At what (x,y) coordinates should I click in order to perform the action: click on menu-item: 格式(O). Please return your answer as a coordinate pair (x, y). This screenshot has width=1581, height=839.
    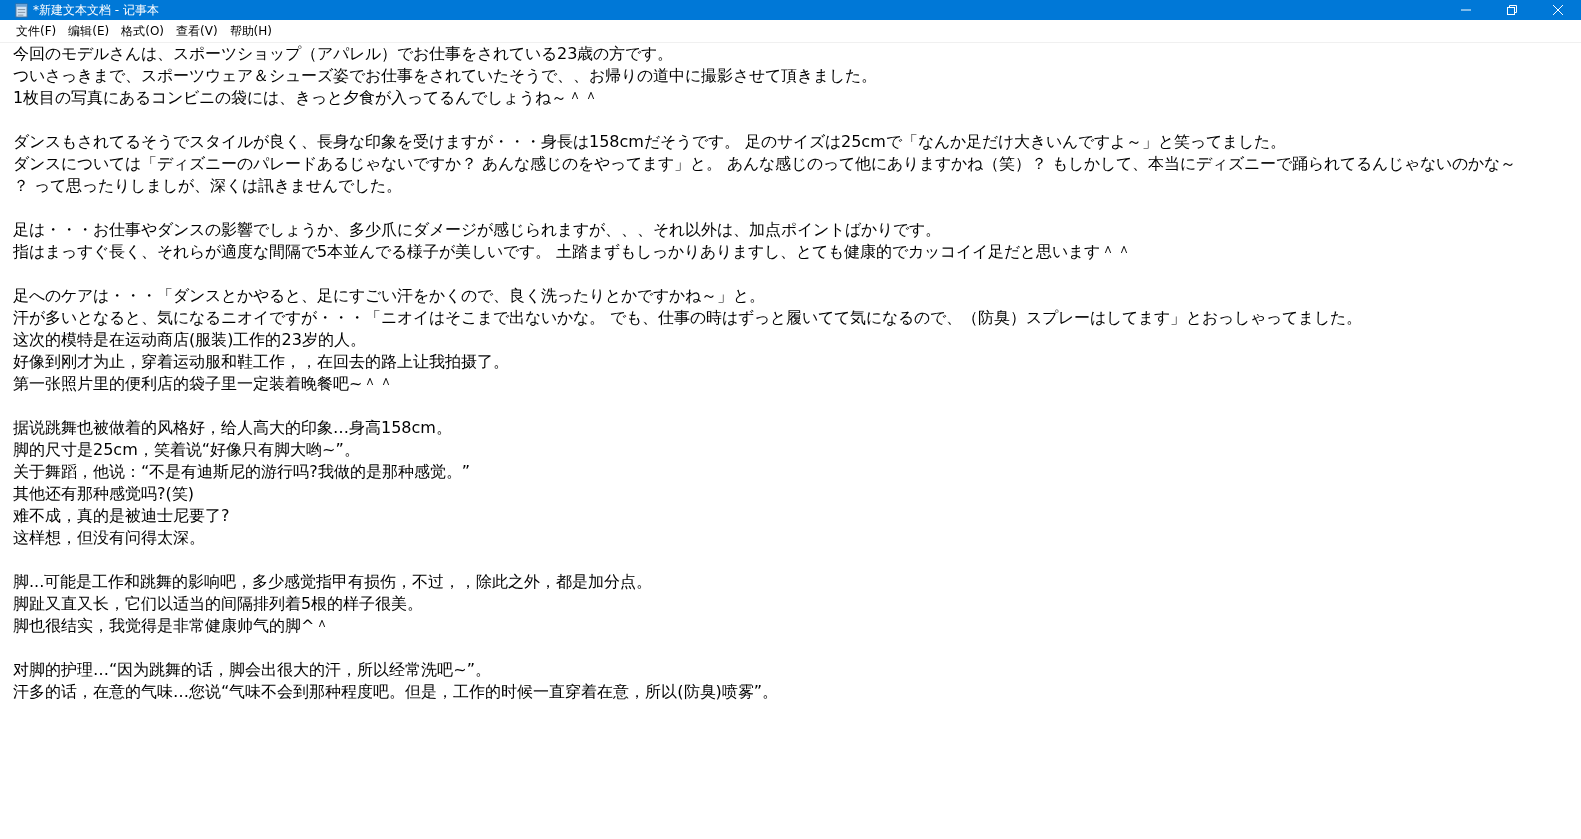
    Looking at the image, I should click on (143, 31).